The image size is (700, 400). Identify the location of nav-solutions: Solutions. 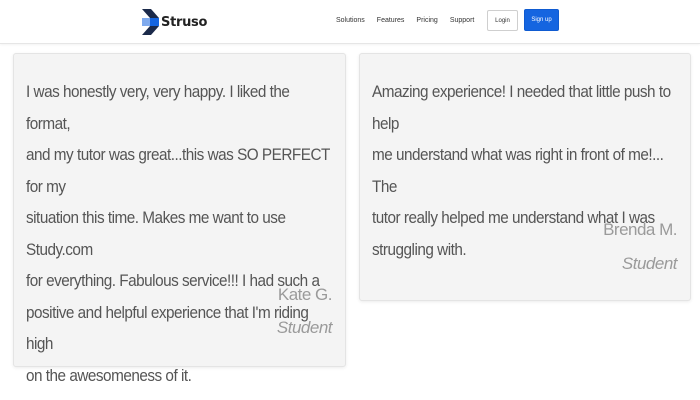
(350, 20).